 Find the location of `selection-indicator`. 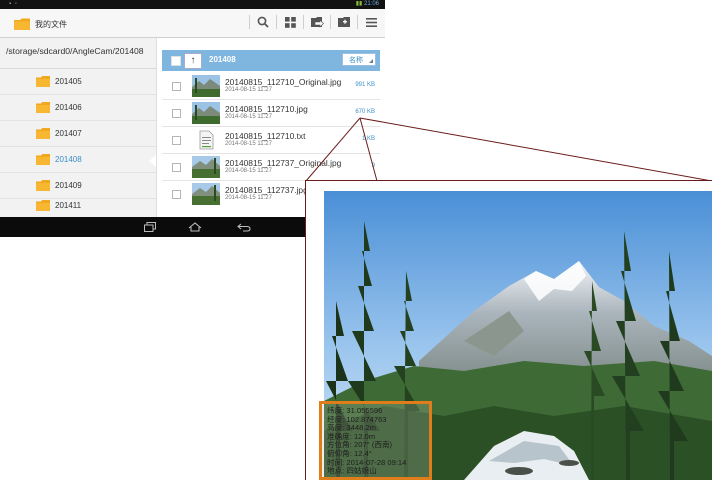

selection-indicator is located at coordinates (152, 161).